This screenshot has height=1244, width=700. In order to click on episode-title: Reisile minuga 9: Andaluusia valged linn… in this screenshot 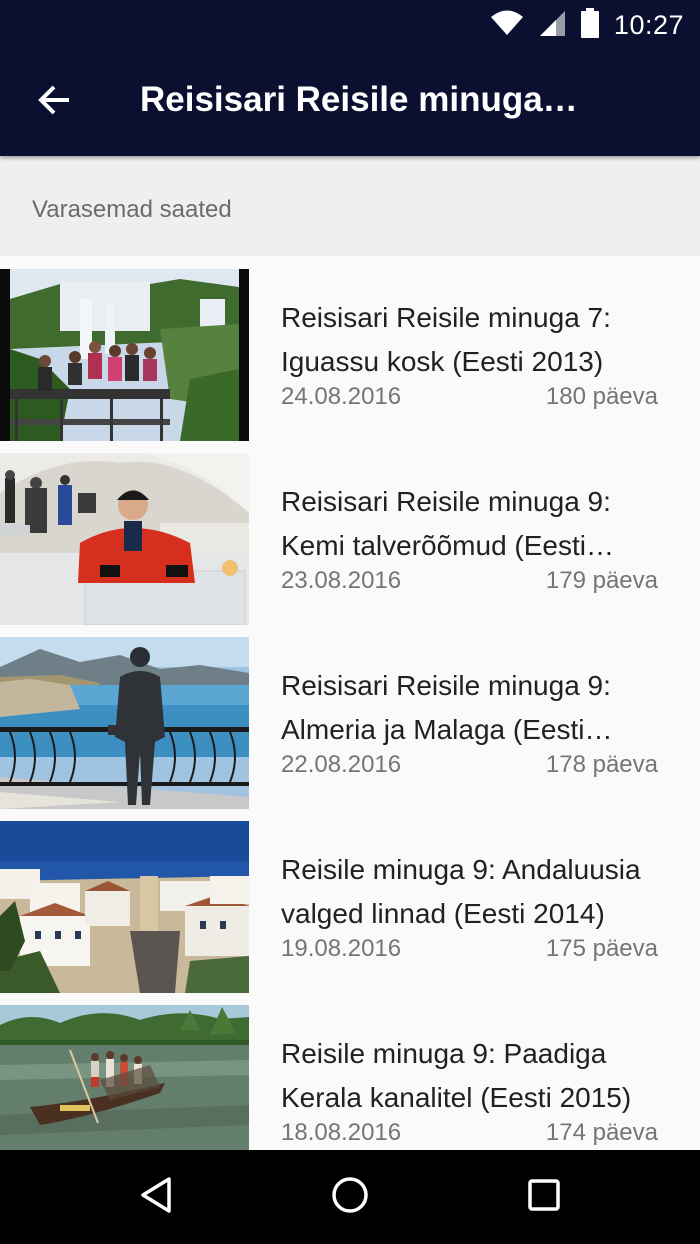, I will do `click(461, 891)`.